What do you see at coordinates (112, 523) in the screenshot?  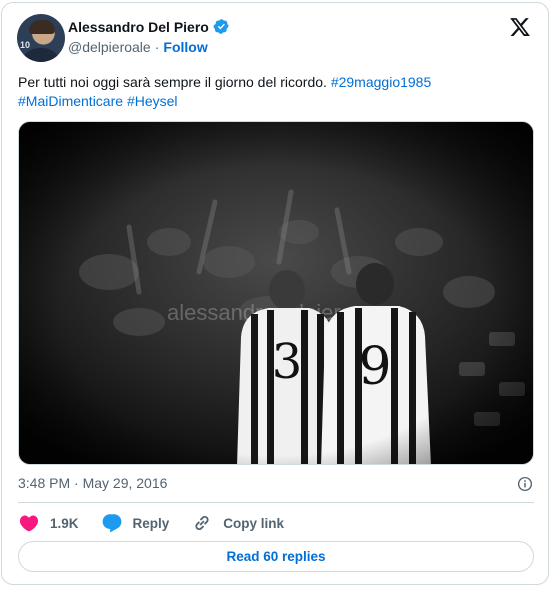 I see `reply-bubble-icon` at bounding box center [112, 523].